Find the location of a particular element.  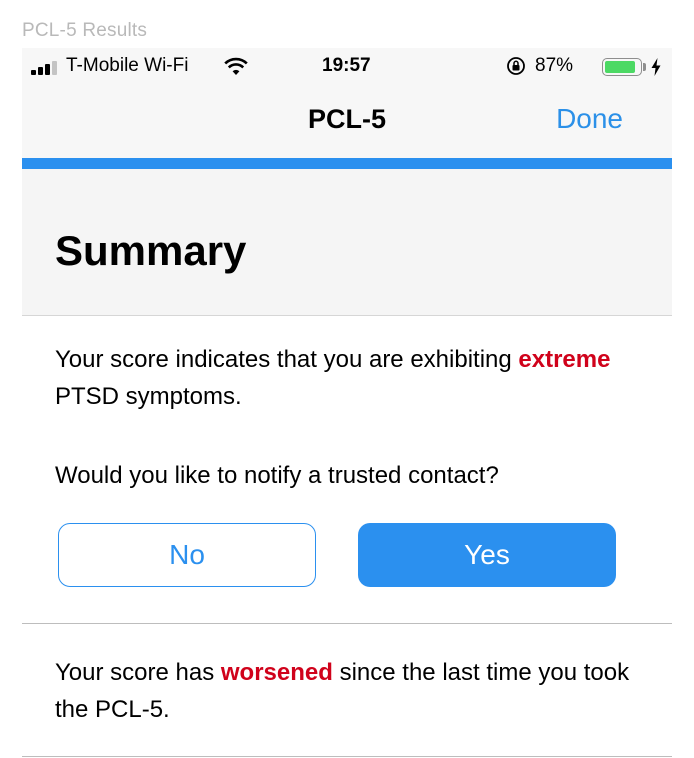

no-button: No is located at coordinates (187, 555).